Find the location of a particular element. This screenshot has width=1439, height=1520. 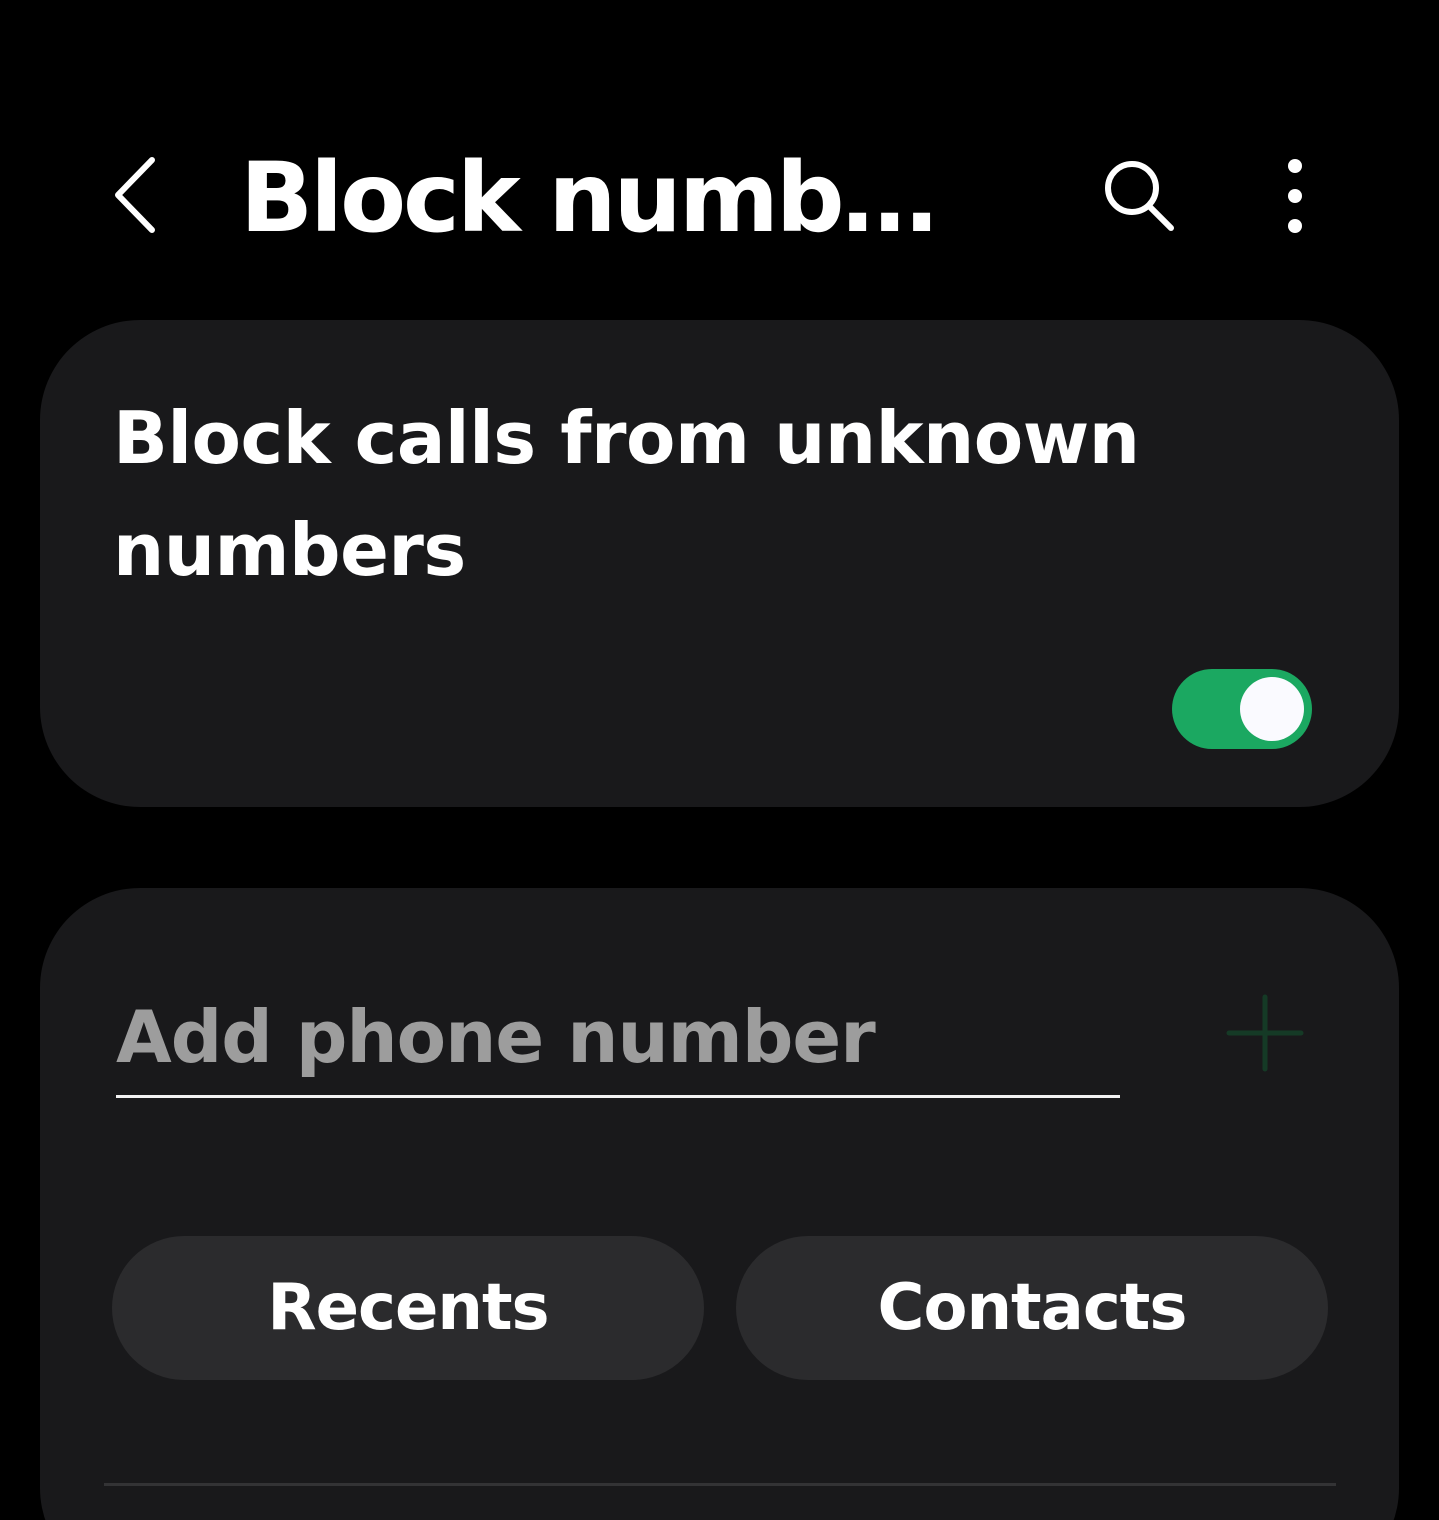

contacts-button: Contacts is located at coordinates (1032, 1308).